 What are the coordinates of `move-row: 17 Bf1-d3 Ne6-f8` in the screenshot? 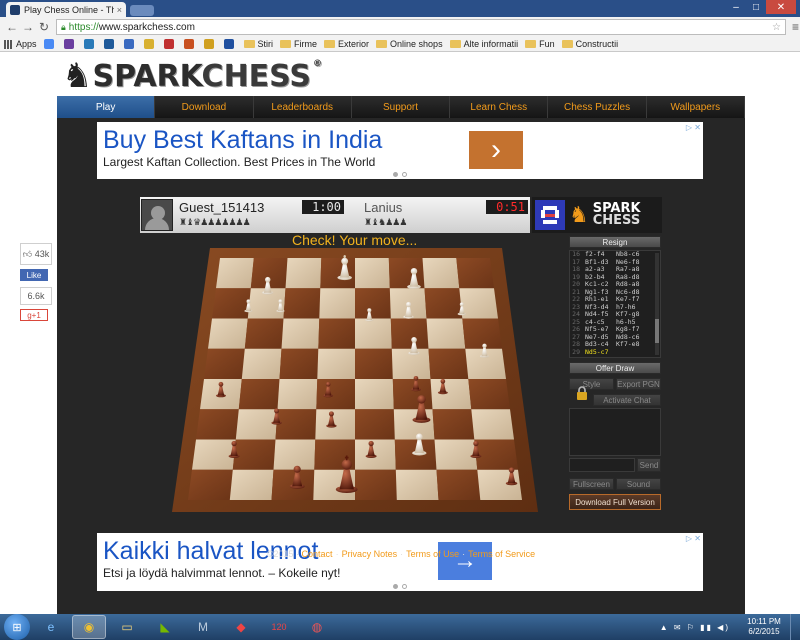 It's located at (615, 262).